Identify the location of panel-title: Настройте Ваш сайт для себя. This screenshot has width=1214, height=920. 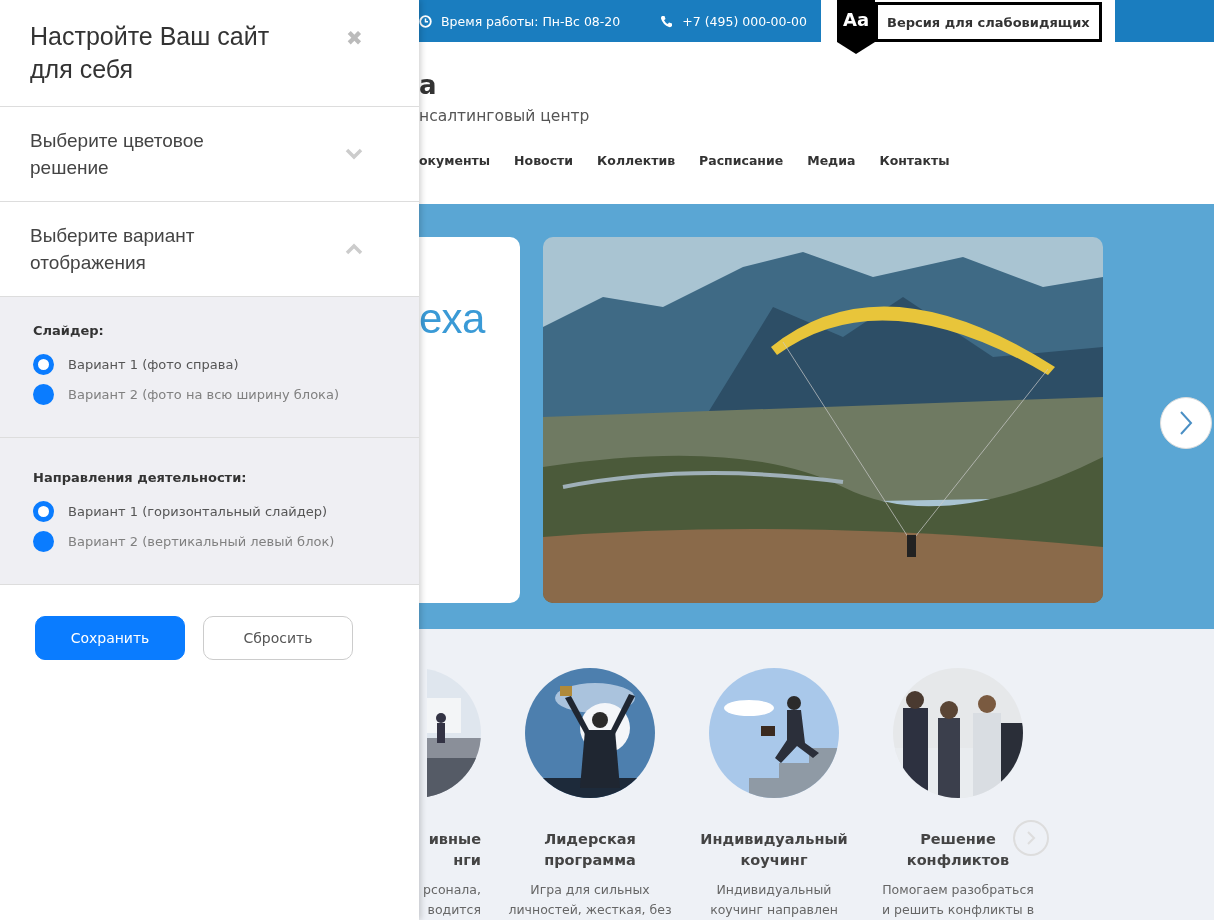
(150, 53).